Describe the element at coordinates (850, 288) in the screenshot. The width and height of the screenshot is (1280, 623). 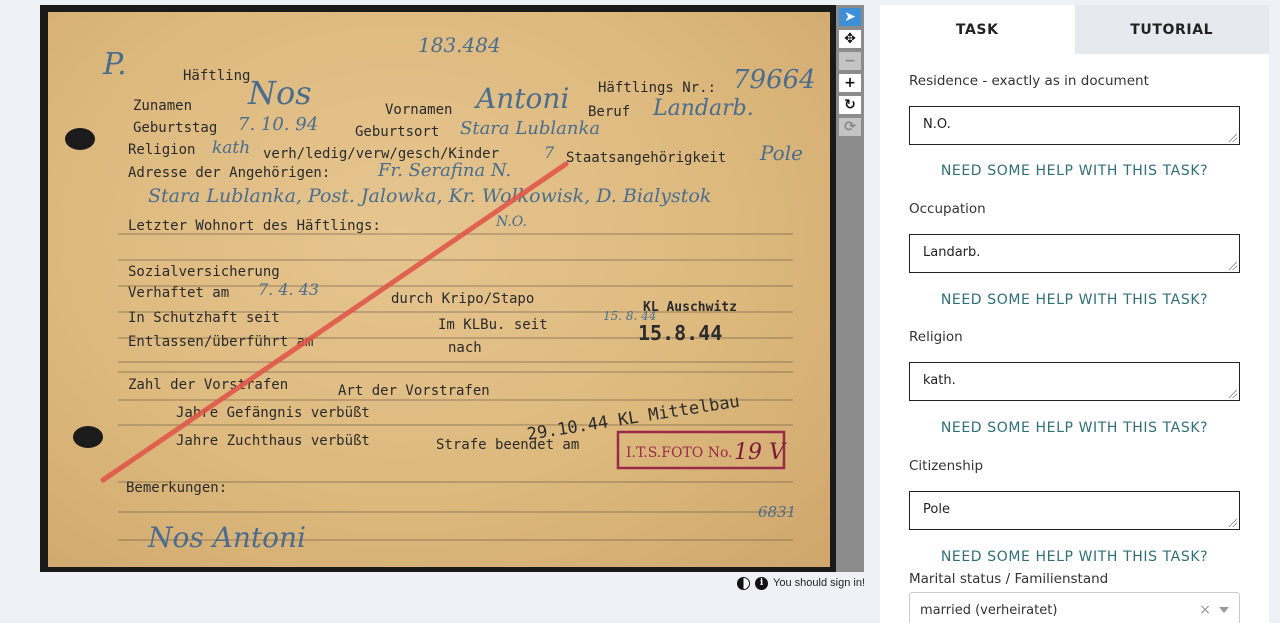
I see `viewer-toolbar: ➤ ✥ − + ↻ ⟳` at that location.